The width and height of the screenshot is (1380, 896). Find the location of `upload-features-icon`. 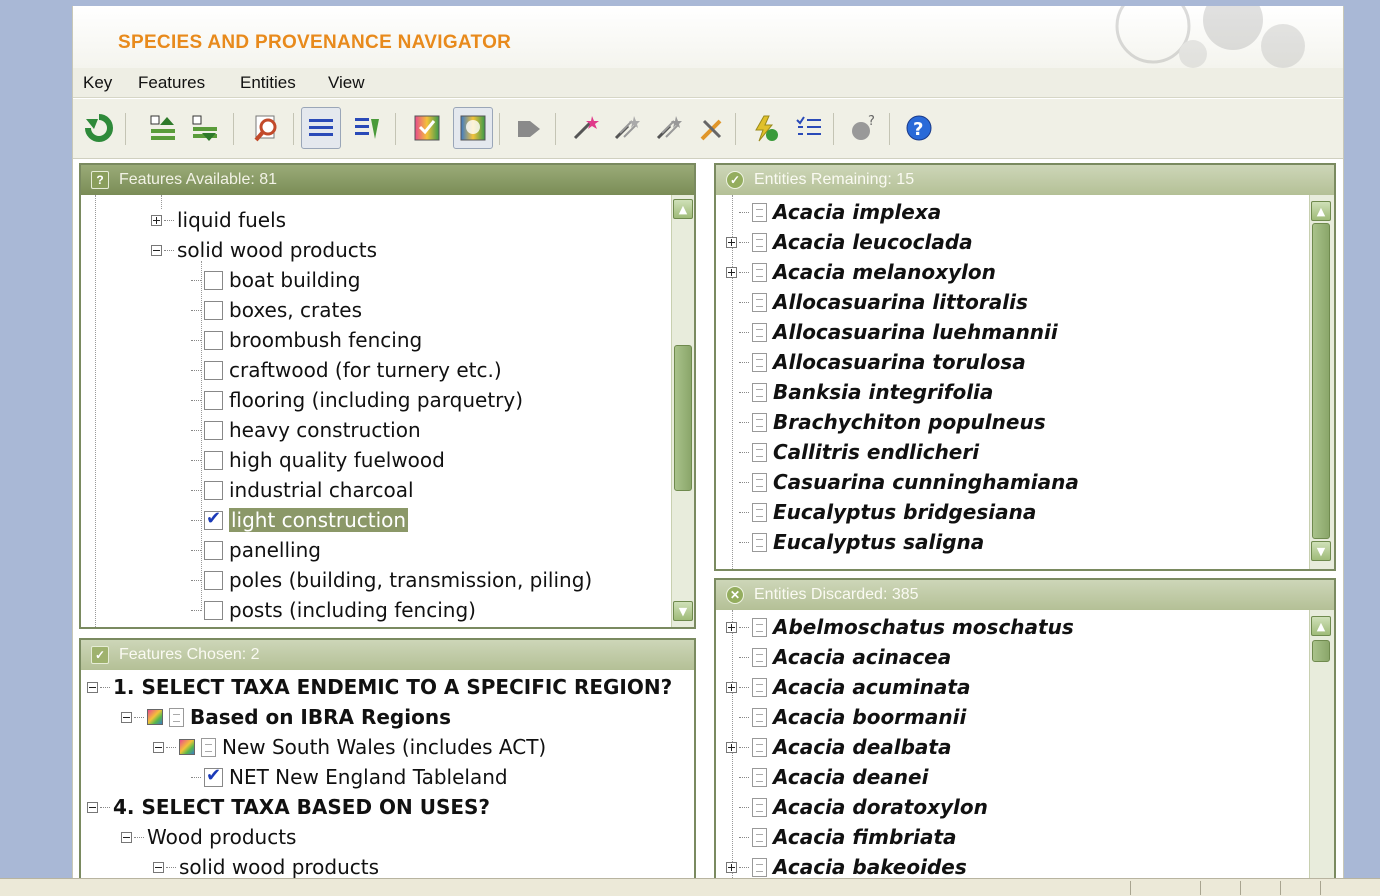

upload-features-icon is located at coordinates (163, 128).